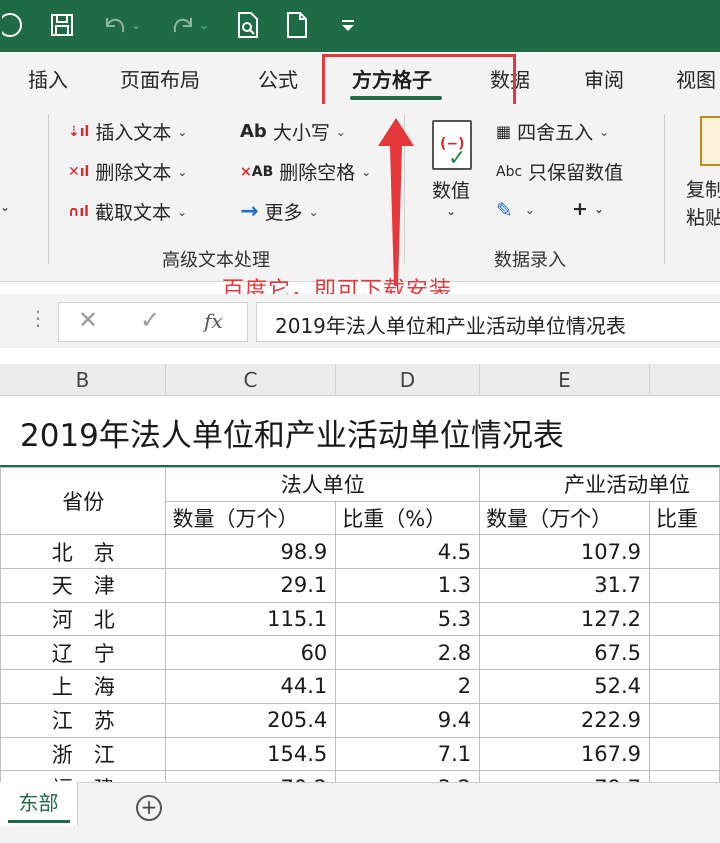 Image resolution: width=720 pixels, height=843 pixels. What do you see at coordinates (565, 518) in the screenshot?
I see `header-count-2: 数量（万个）` at bounding box center [565, 518].